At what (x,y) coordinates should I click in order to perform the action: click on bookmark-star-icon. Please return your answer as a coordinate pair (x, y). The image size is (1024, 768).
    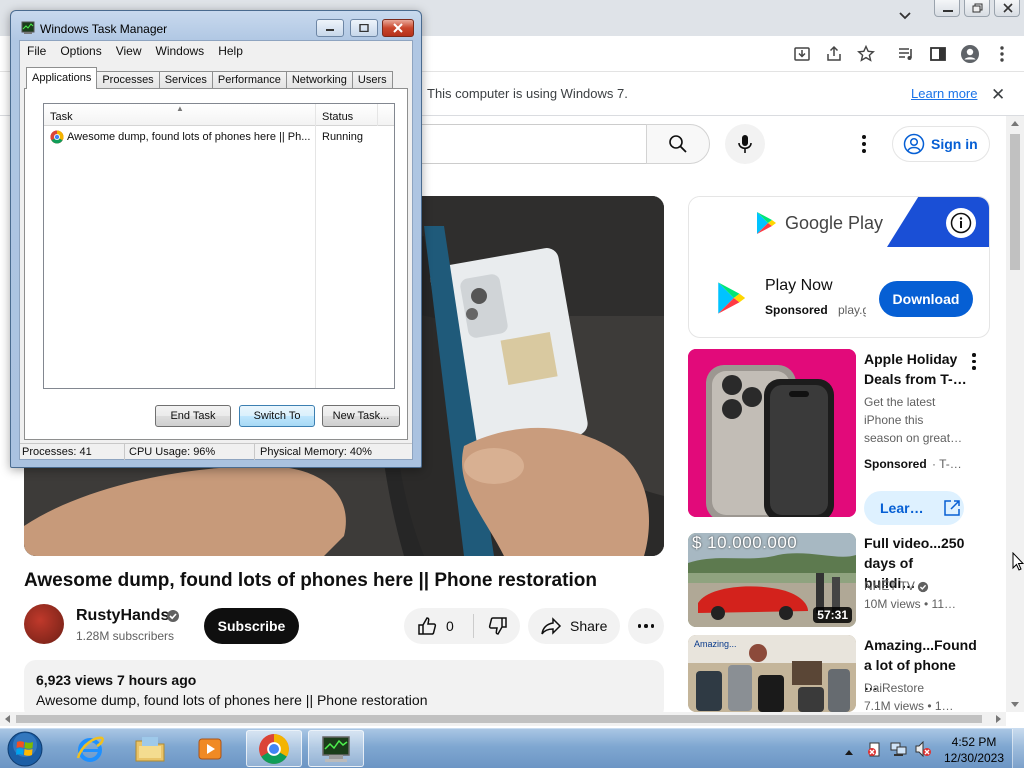
    Looking at the image, I should click on (866, 54).